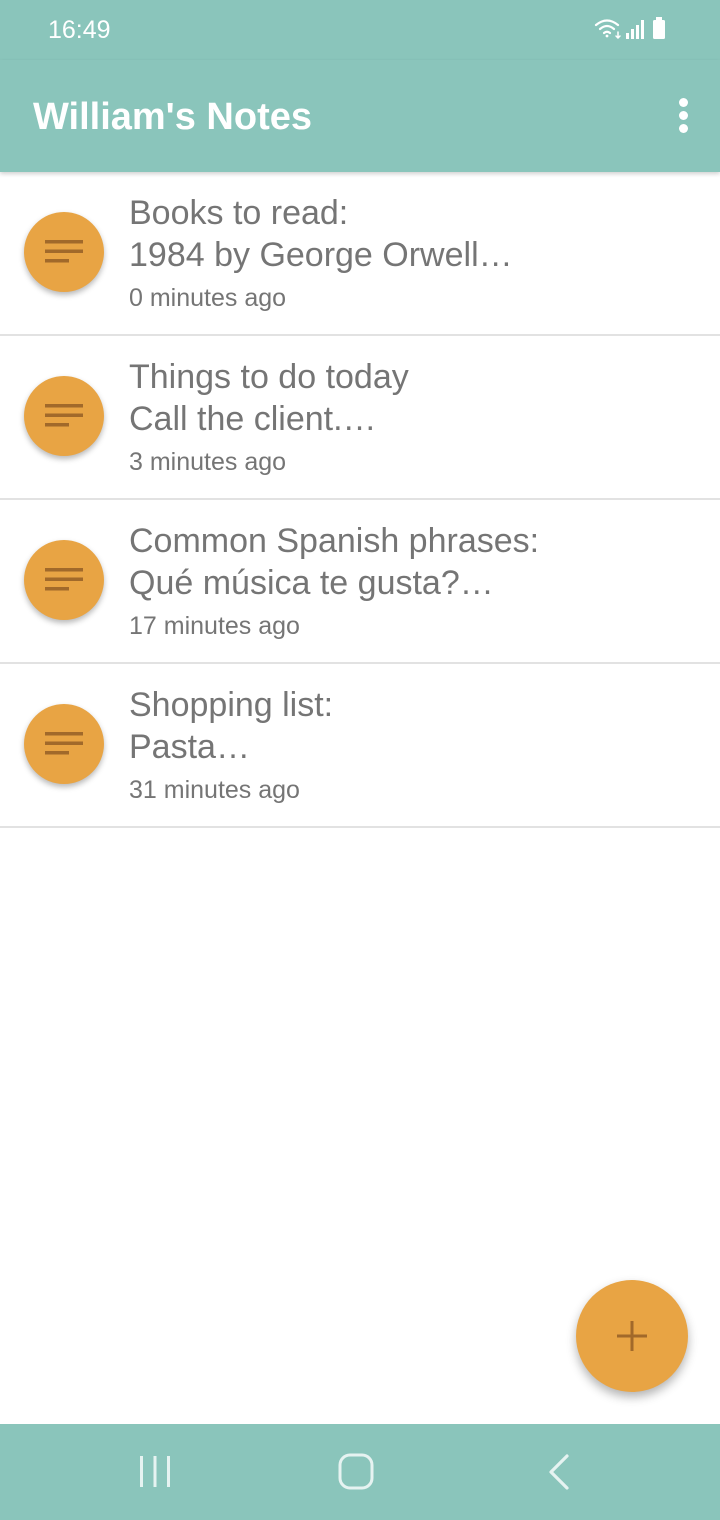 The height and width of the screenshot is (1520, 720). Describe the element at coordinates (208, 298) in the screenshot. I see `note-timestamp: 0 minutes ago` at that location.